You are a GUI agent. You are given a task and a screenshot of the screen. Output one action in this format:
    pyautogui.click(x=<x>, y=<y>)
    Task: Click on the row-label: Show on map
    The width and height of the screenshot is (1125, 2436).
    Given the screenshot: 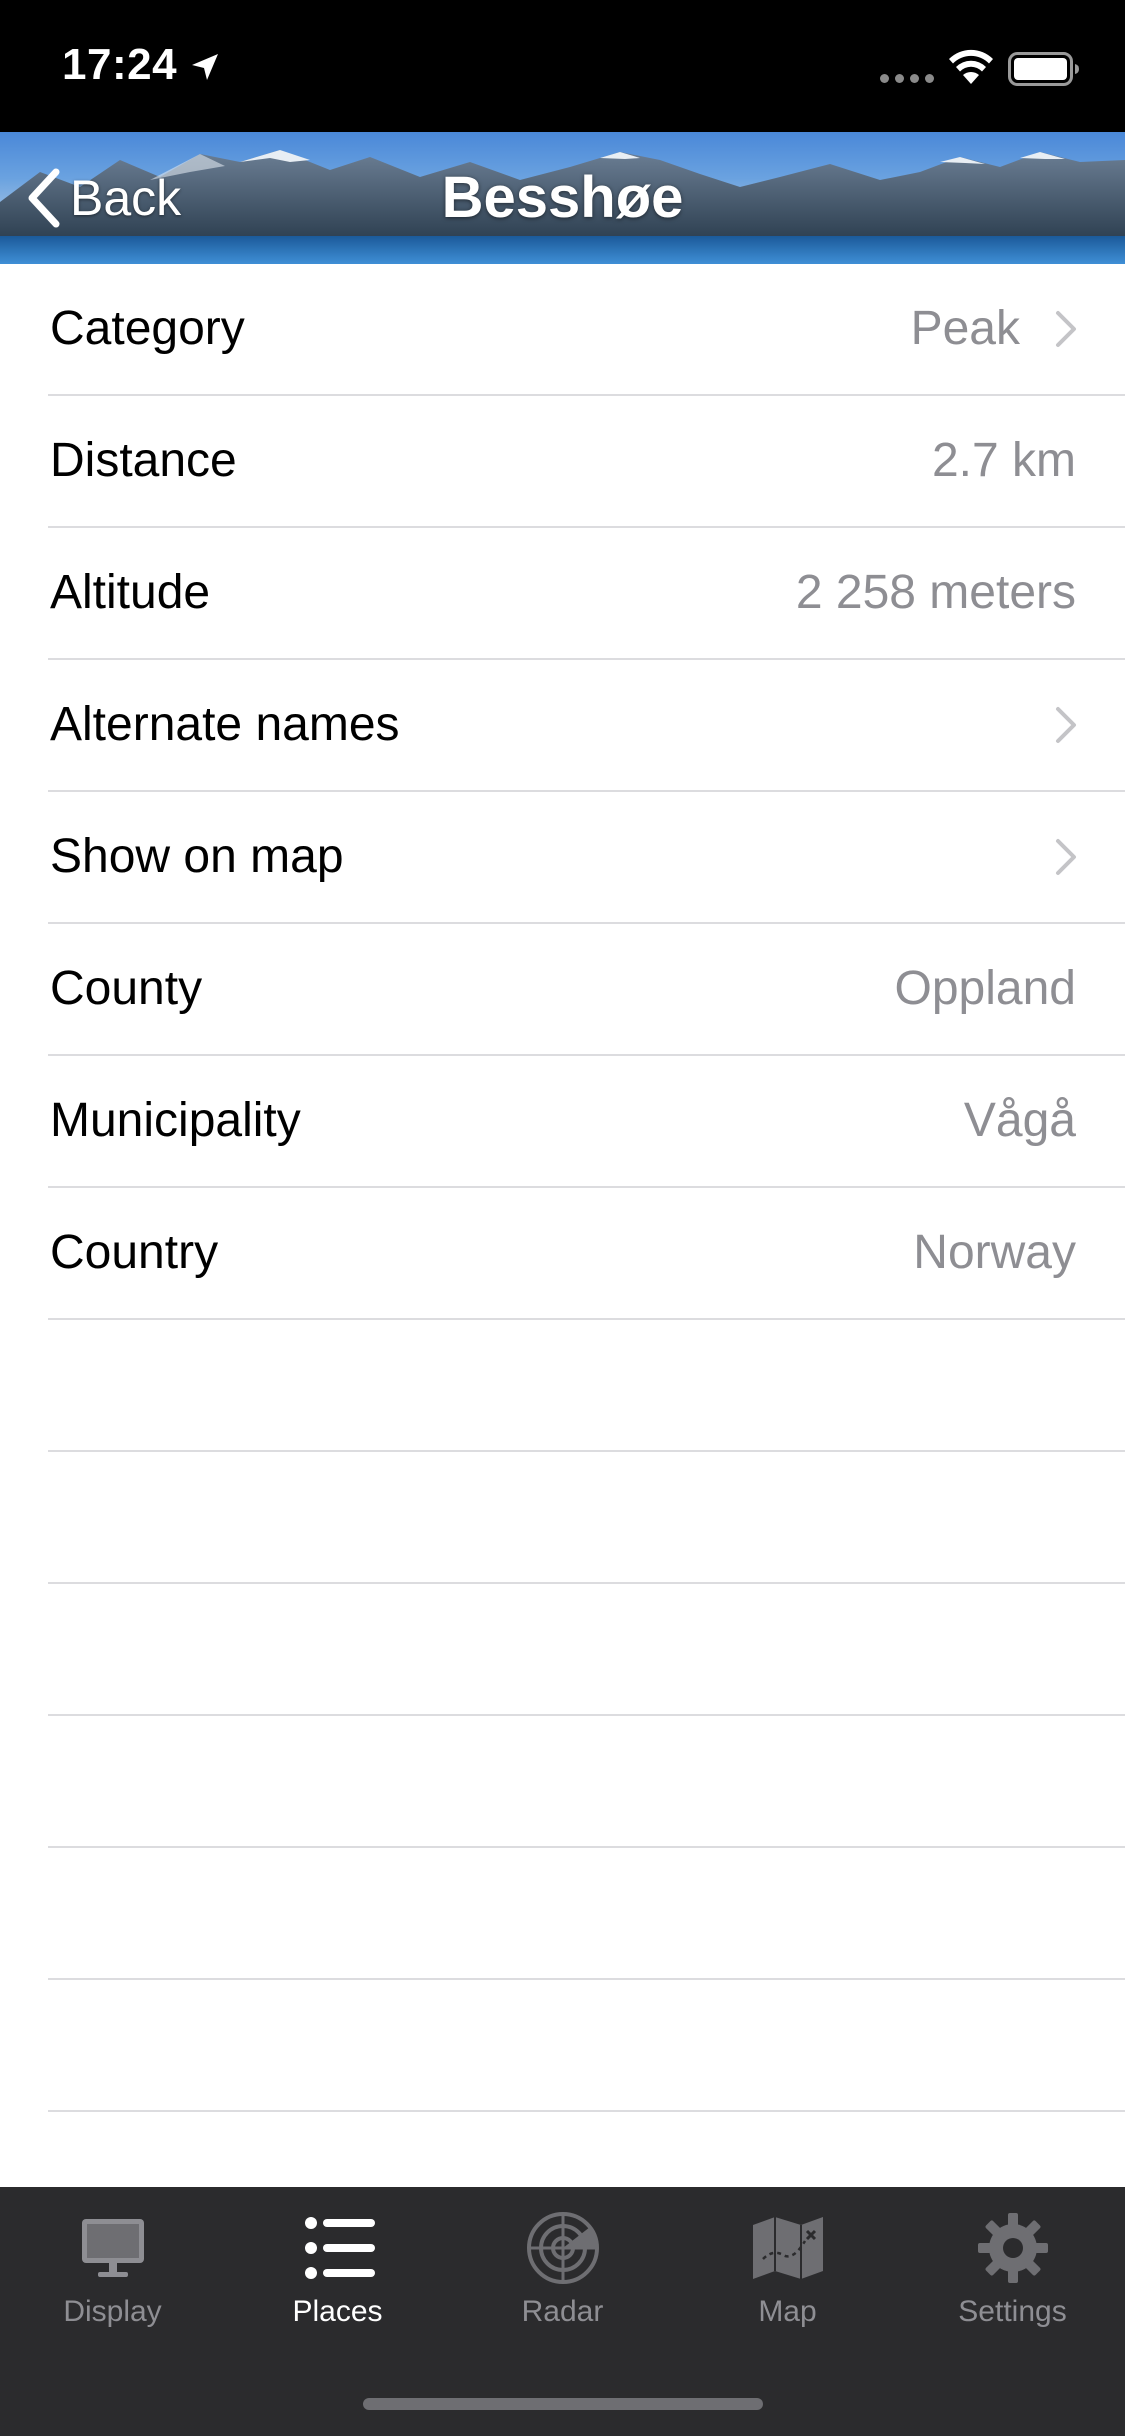 What is the action you would take?
    pyautogui.click(x=197, y=856)
    